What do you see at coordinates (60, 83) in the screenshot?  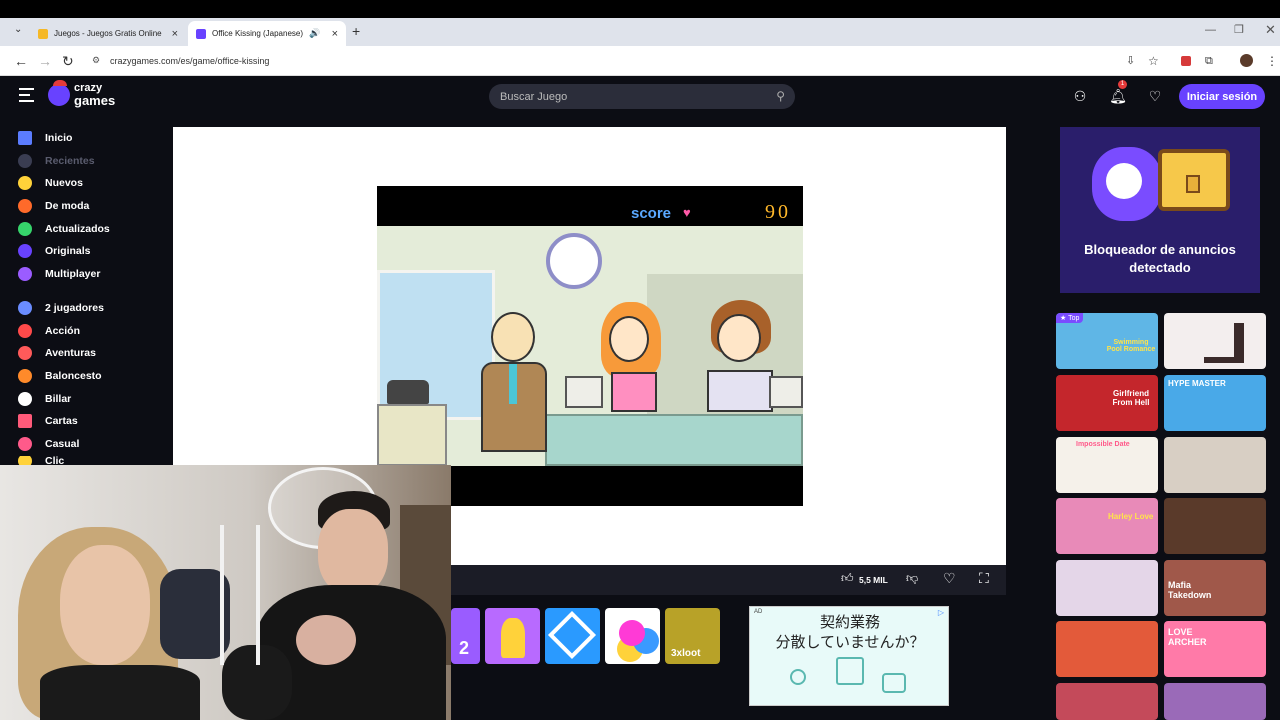 I see `logo-santa-hat-icon` at bounding box center [60, 83].